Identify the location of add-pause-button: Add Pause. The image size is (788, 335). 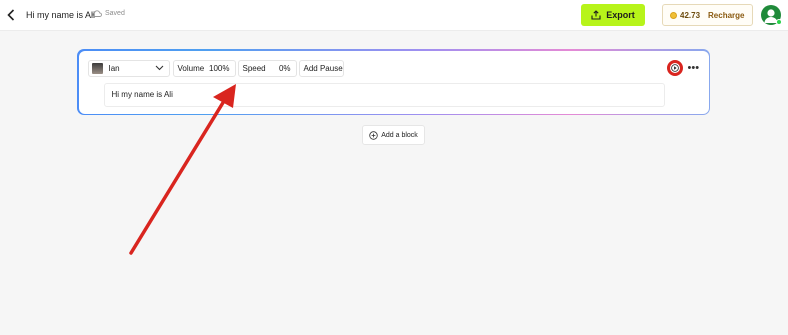
(321, 68).